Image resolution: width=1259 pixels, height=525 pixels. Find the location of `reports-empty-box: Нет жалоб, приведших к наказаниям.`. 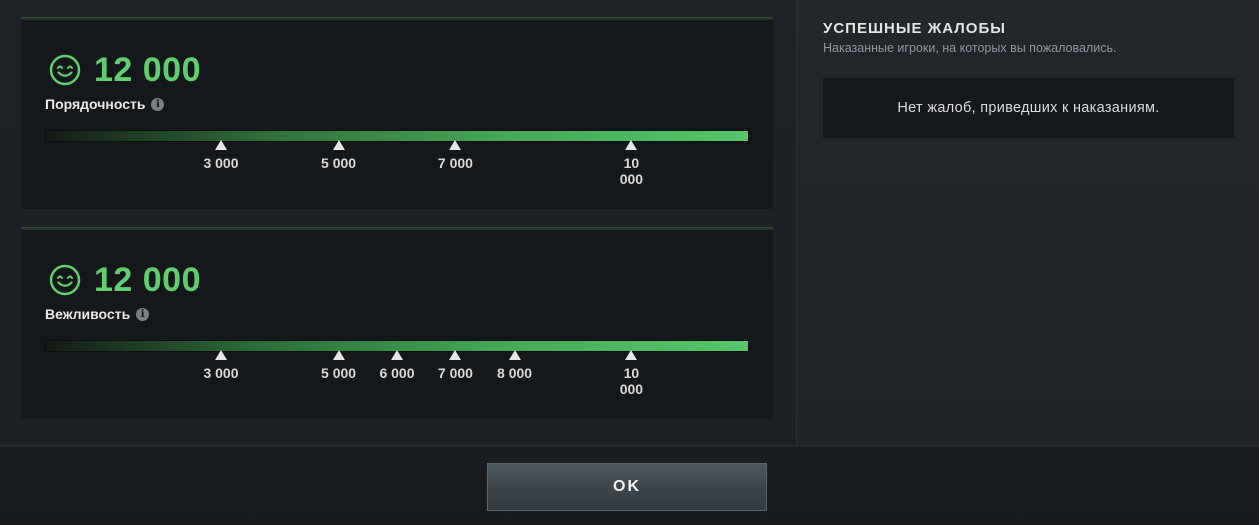

reports-empty-box: Нет жалоб, приведших к наказаниям. is located at coordinates (1028, 108).